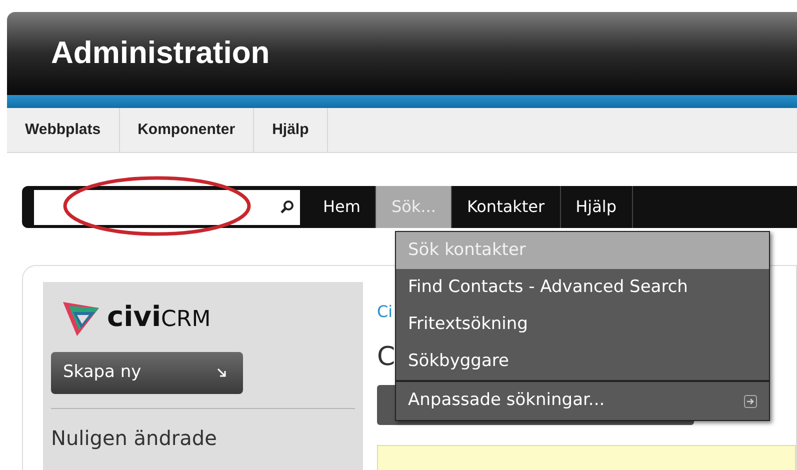 The width and height of the screenshot is (797, 470). What do you see at coordinates (134, 438) in the screenshot?
I see `section-title: Nuligen ändrade` at bounding box center [134, 438].